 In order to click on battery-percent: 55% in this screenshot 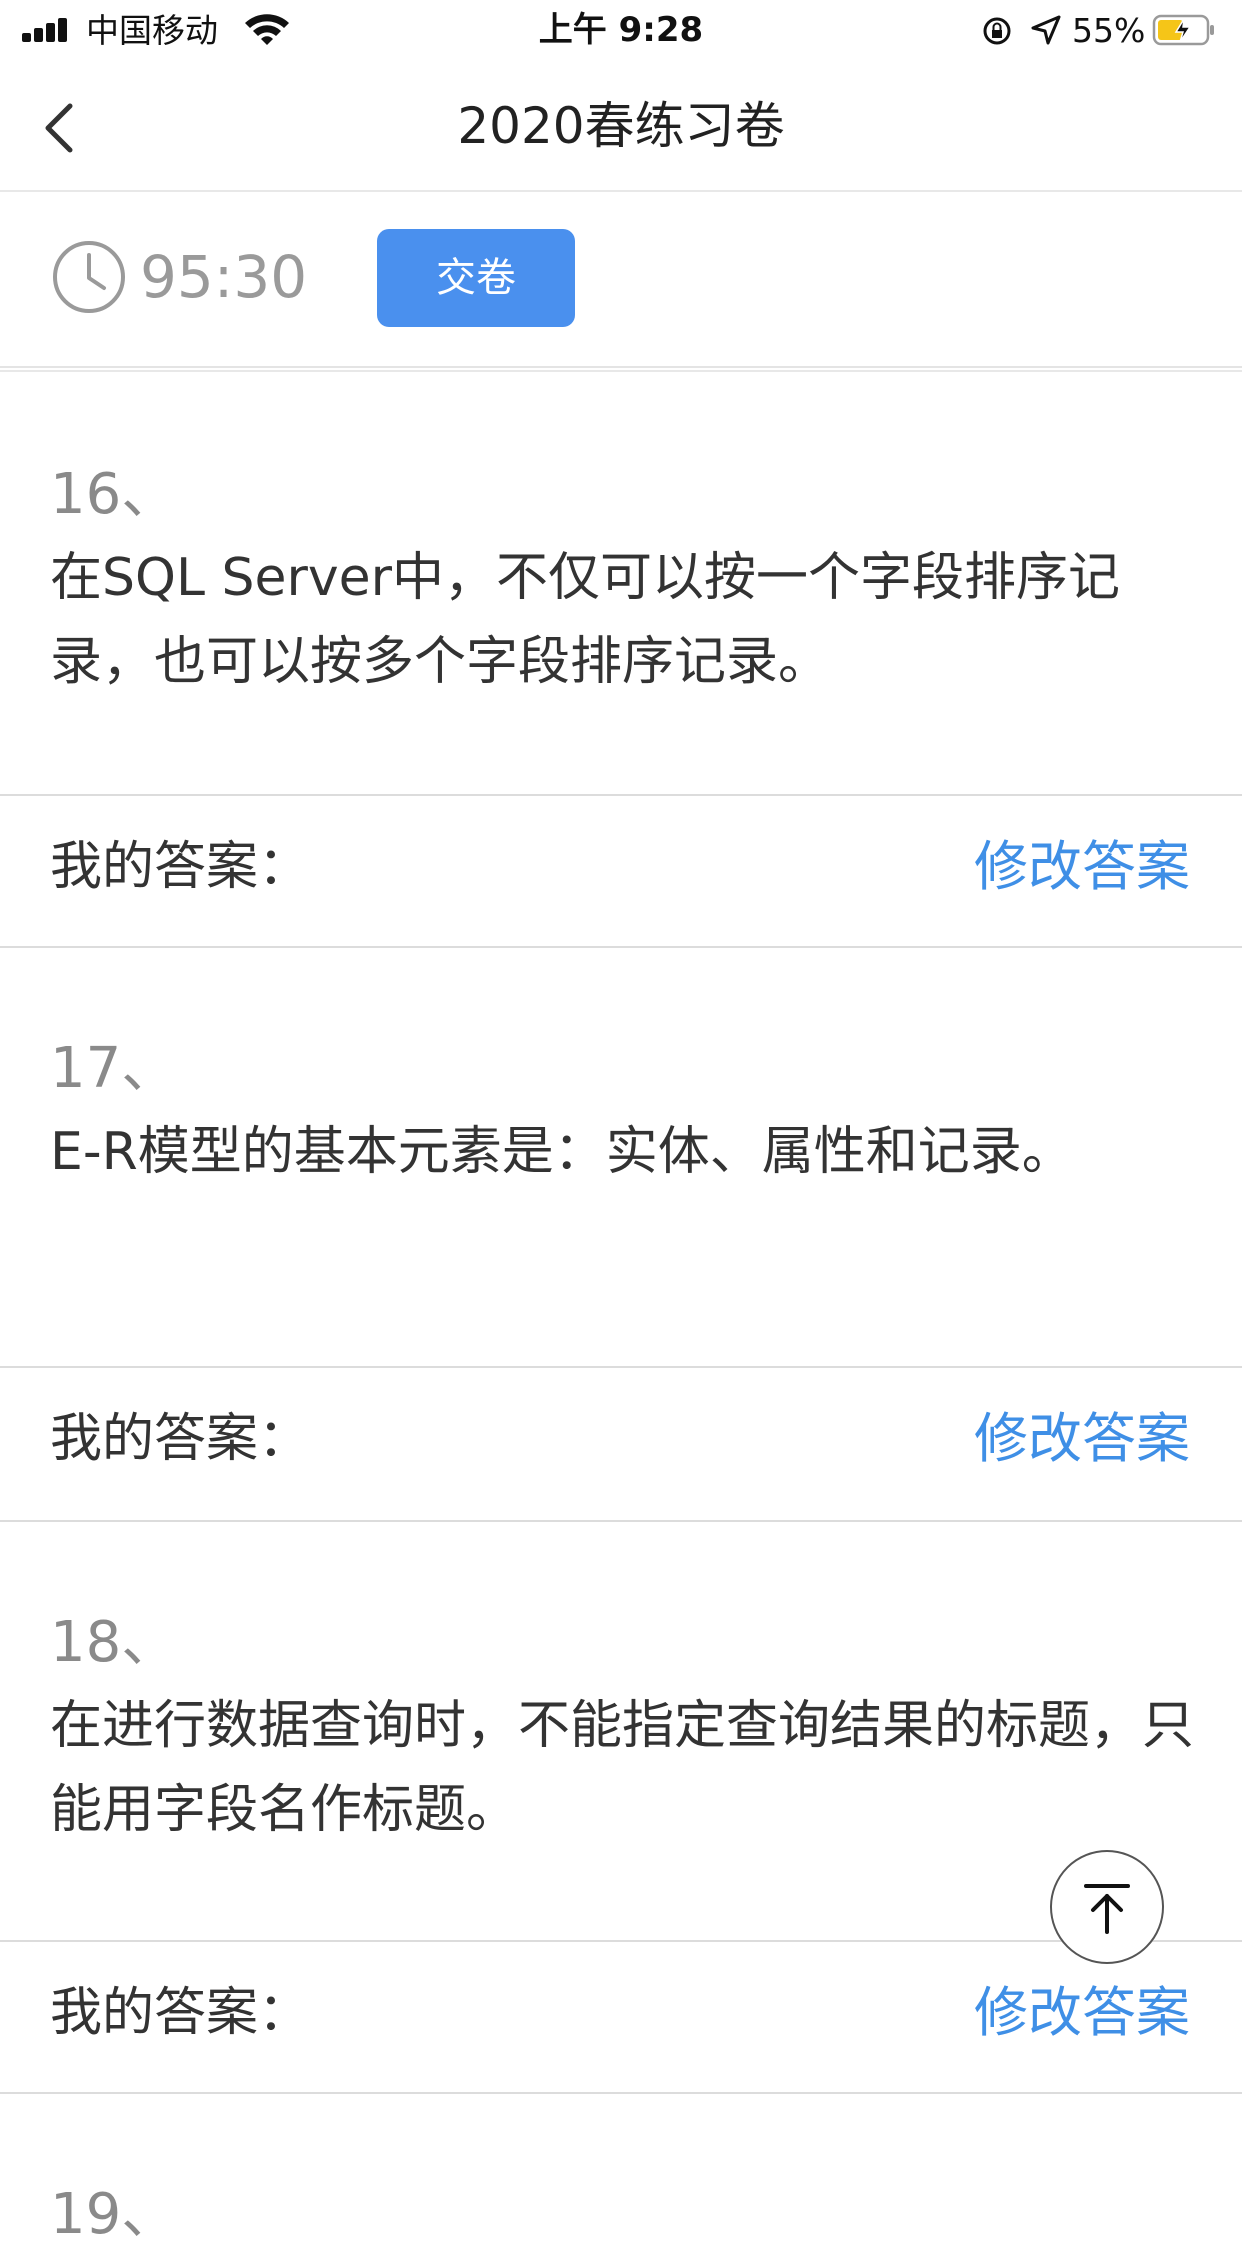, I will do `click(1109, 30)`.